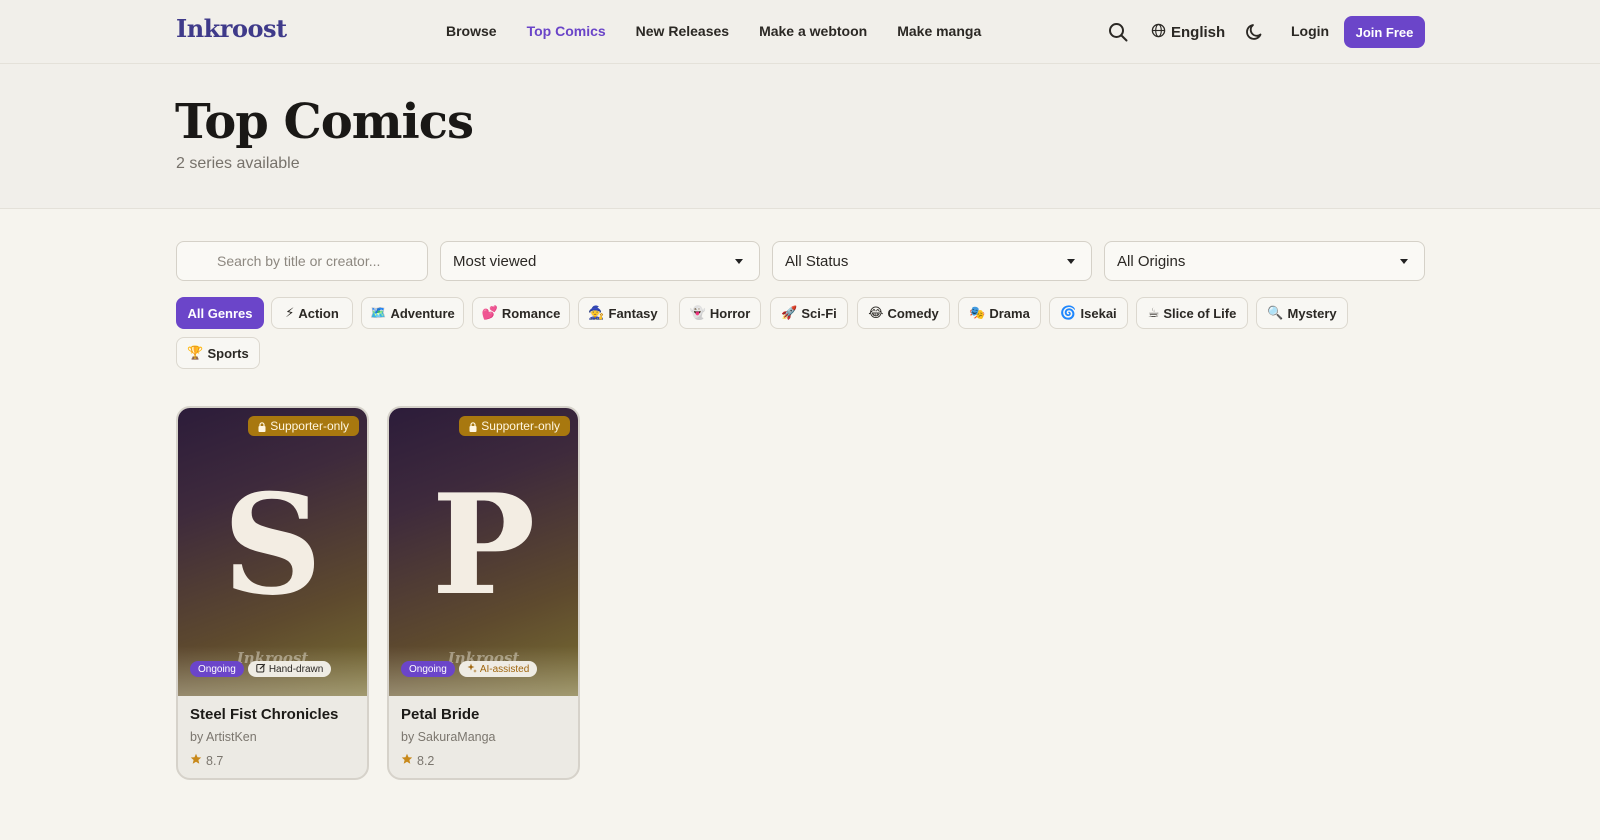  Describe the element at coordinates (817, 261) in the screenshot. I see `status-select-value: All Status` at that location.